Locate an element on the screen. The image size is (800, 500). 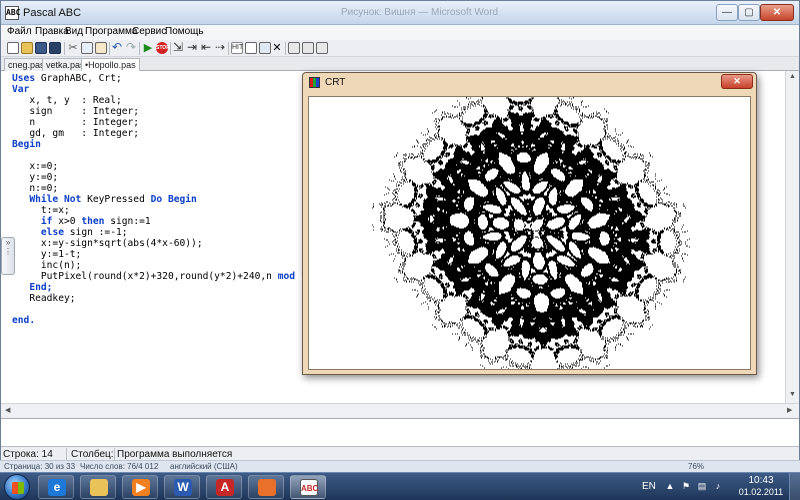
crt-title-bar: CRT ✕ is located at coordinates (529, 82).